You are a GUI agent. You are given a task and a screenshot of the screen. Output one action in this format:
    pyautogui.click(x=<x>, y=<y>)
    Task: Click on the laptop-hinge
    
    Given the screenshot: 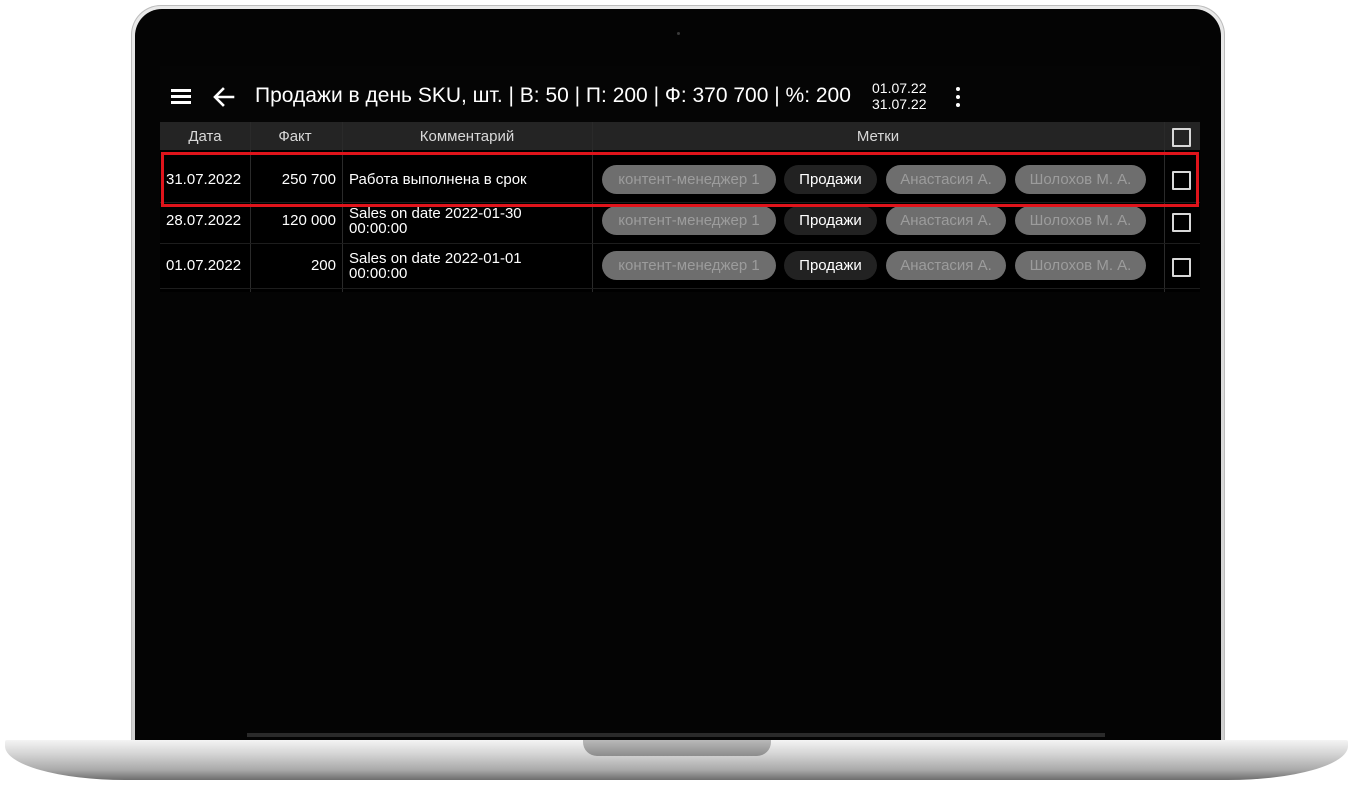 What is the action you would take?
    pyautogui.click(x=676, y=735)
    